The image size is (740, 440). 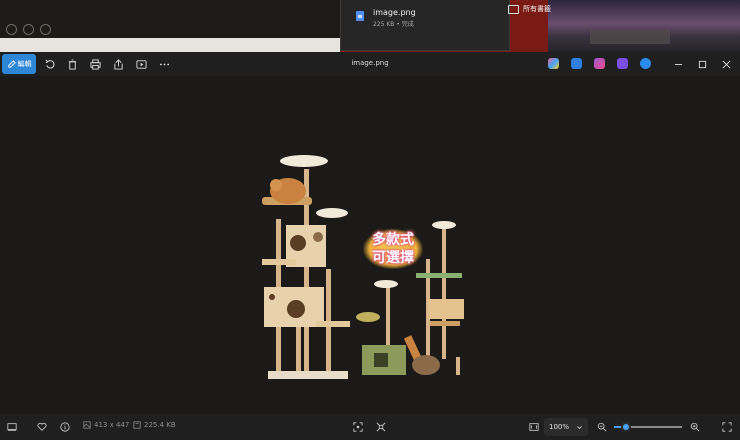 What do you see at coordinates (393, 24) in the screenshot?
I see `download-meta: 225 KB • 完成` at bounding box center [393, 24].